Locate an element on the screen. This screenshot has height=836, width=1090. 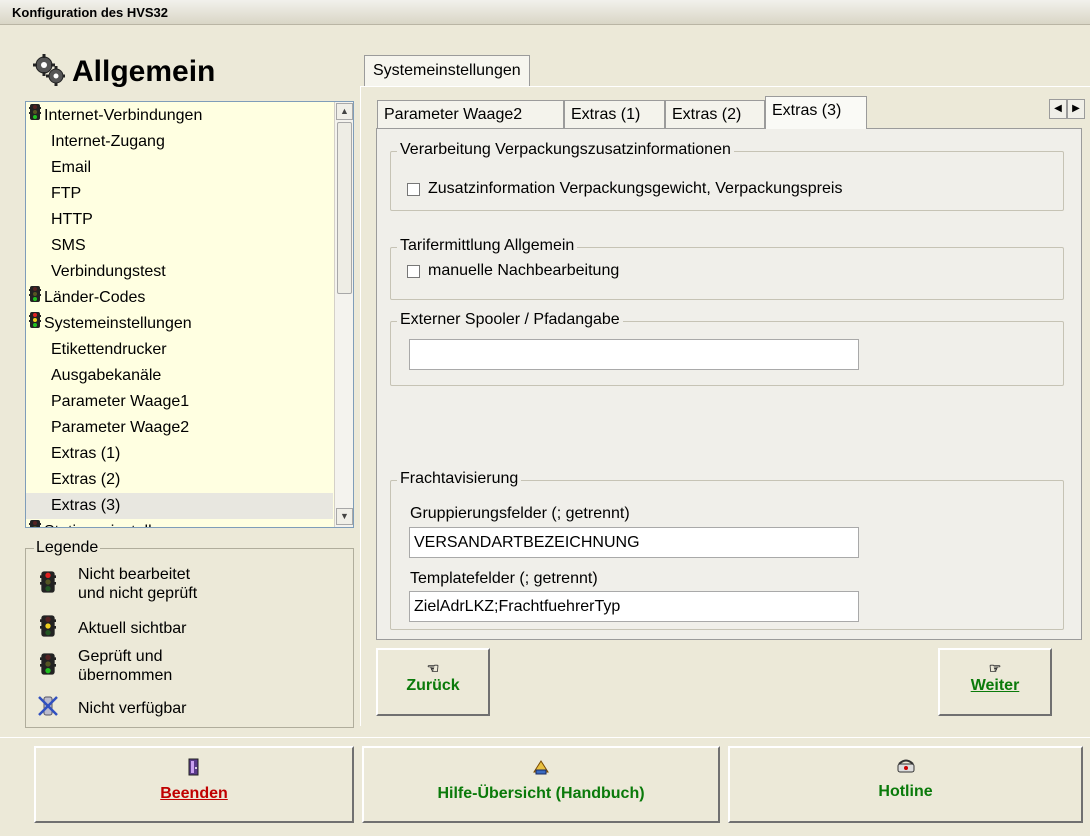
tree-leaf: Etikettendrucker is located at coordinates (96, 350).